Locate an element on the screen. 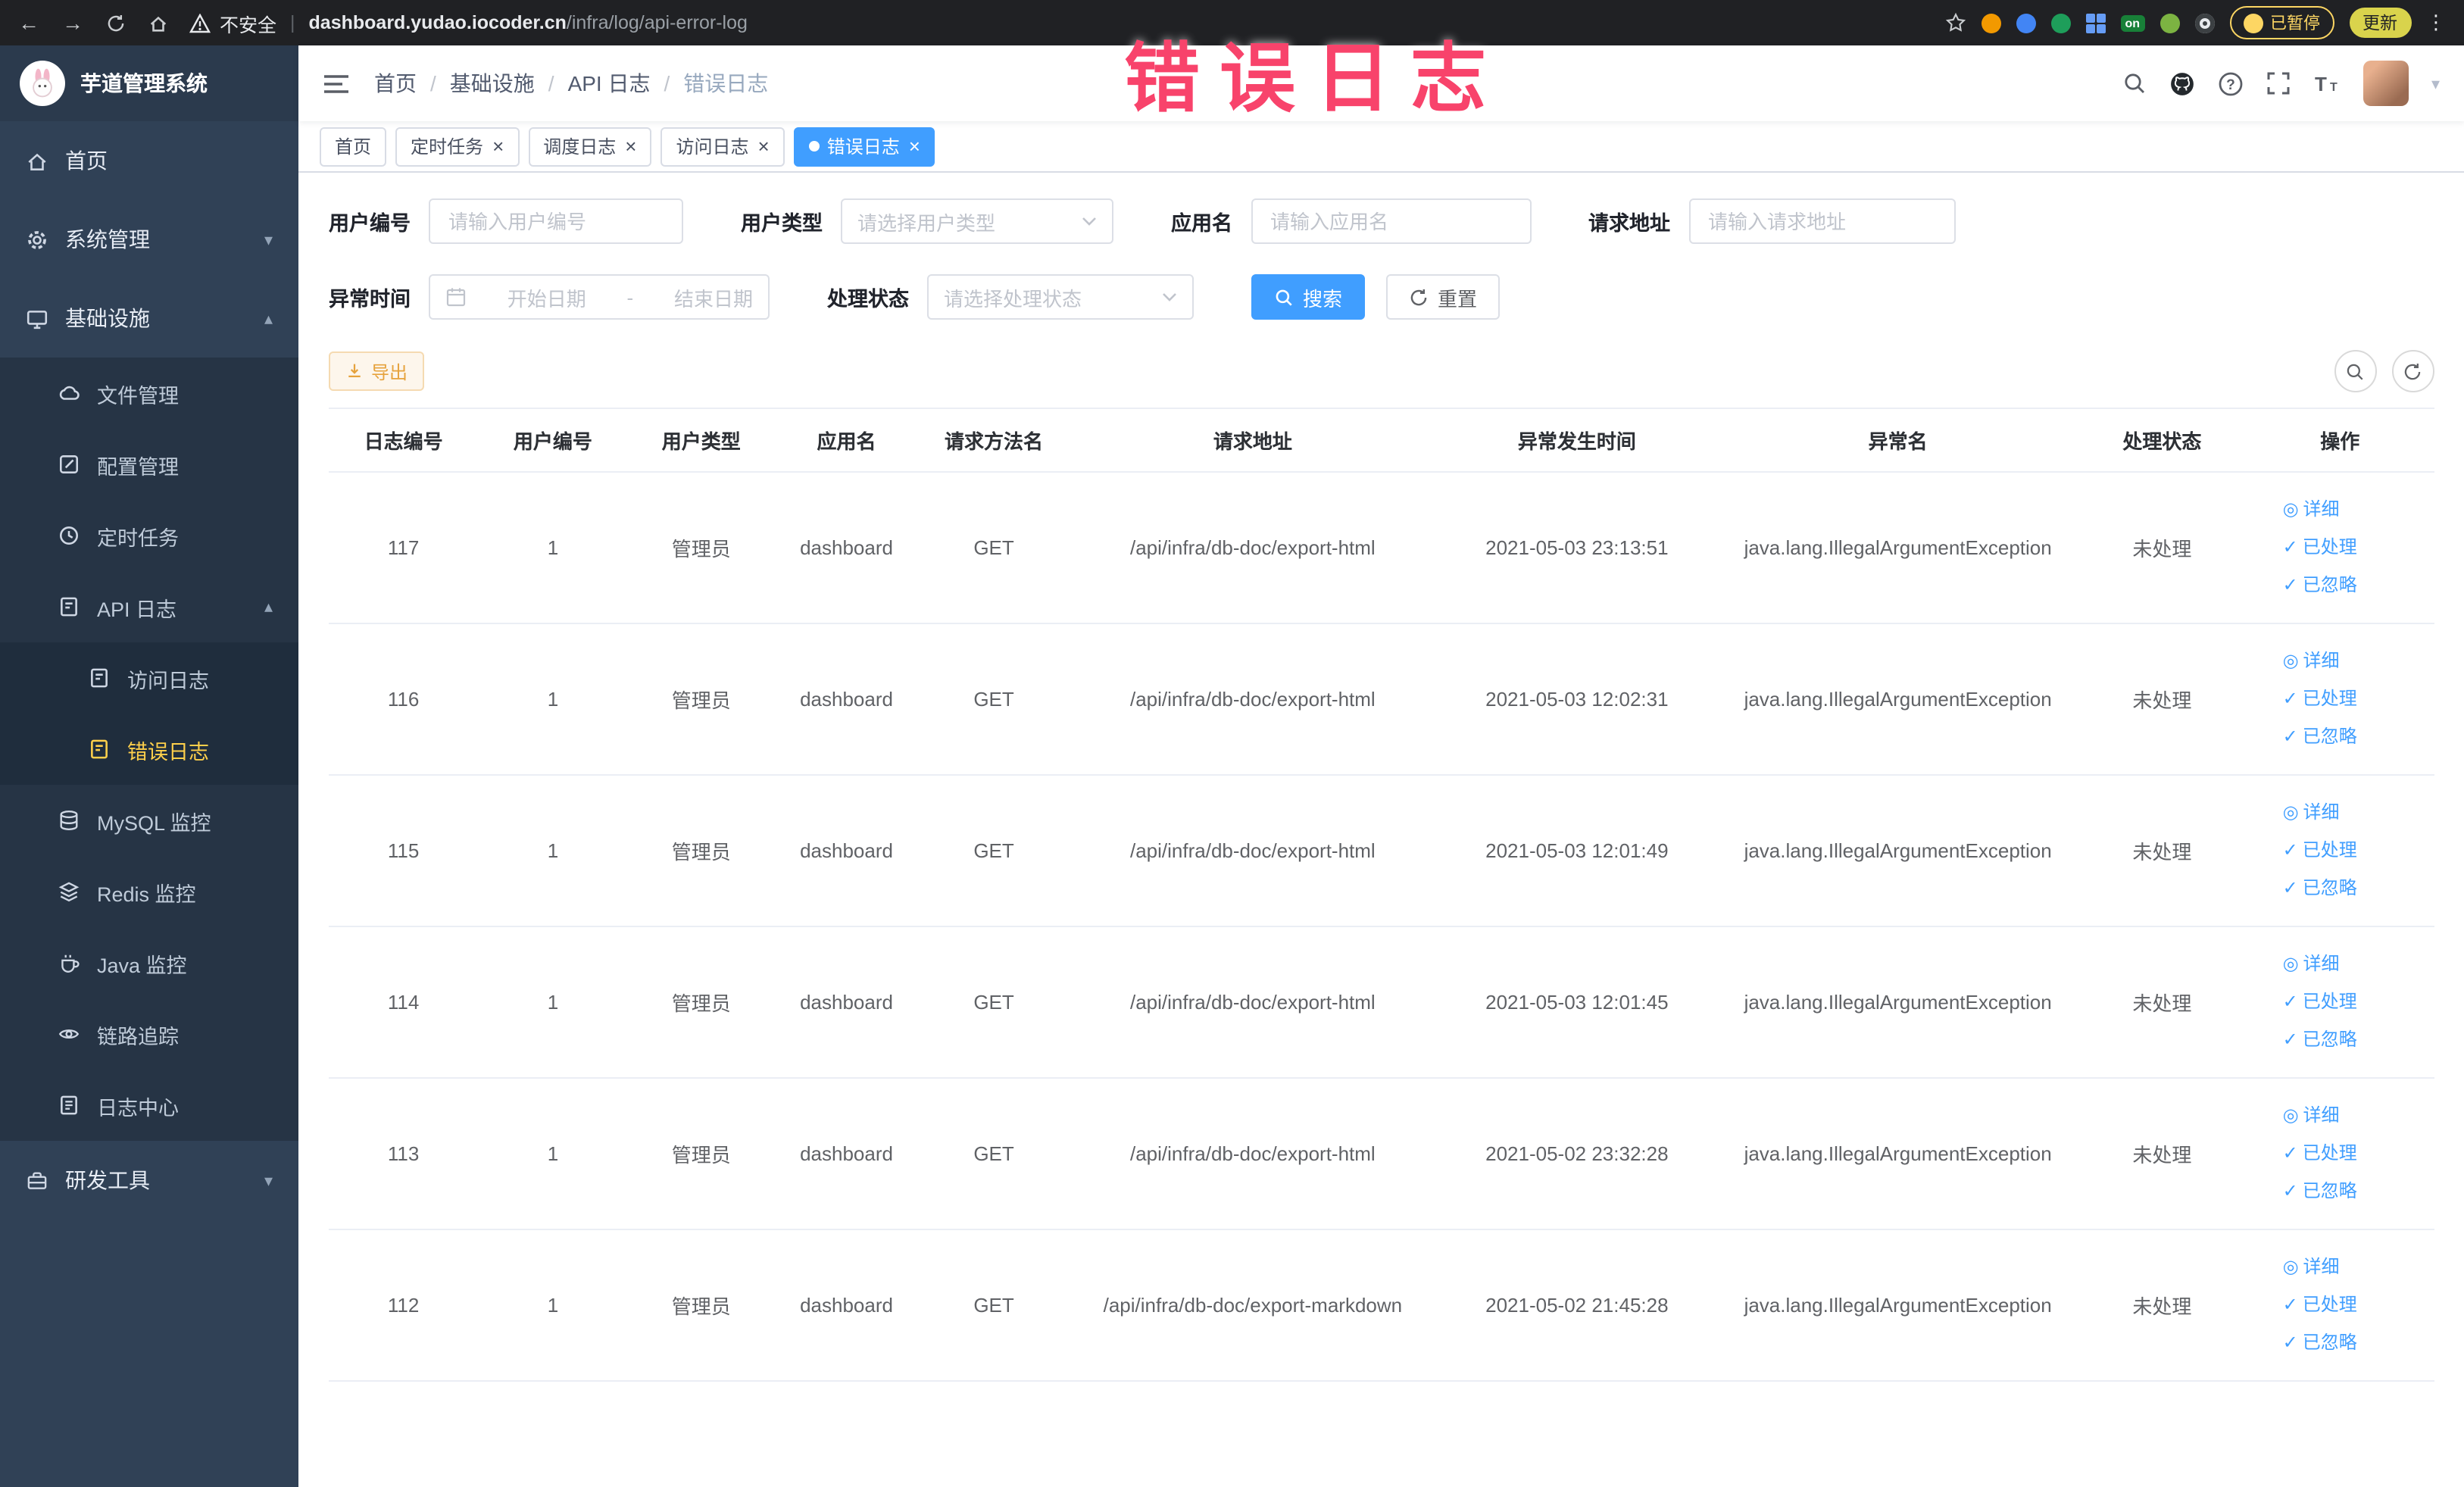 The height and width of the screenshot is (1487, 2464). tab-access-log: 访问日志 × is located at coordinates (723, 146).